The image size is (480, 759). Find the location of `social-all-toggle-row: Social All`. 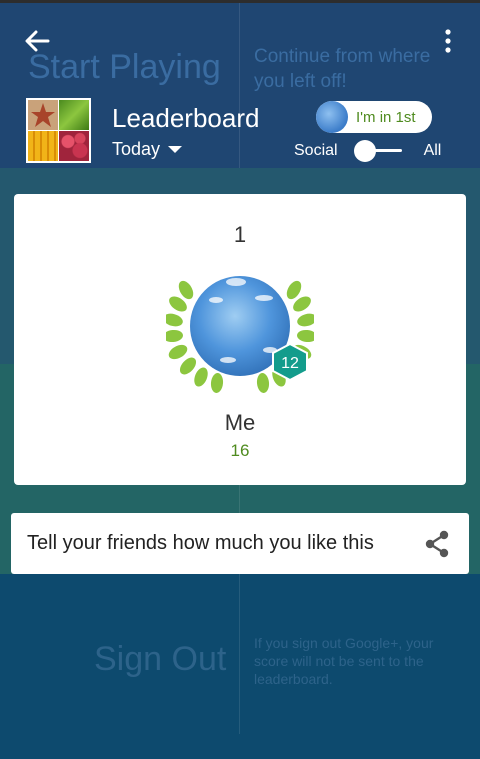

social-all-toggle-row: Social All is located at coordinates (367, 151).